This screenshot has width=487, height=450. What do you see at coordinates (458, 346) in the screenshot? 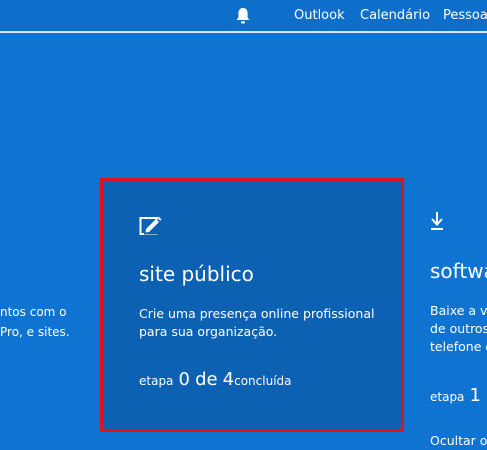
I see `software-card-line-3: telefone e` at bounding box center [458, 346].